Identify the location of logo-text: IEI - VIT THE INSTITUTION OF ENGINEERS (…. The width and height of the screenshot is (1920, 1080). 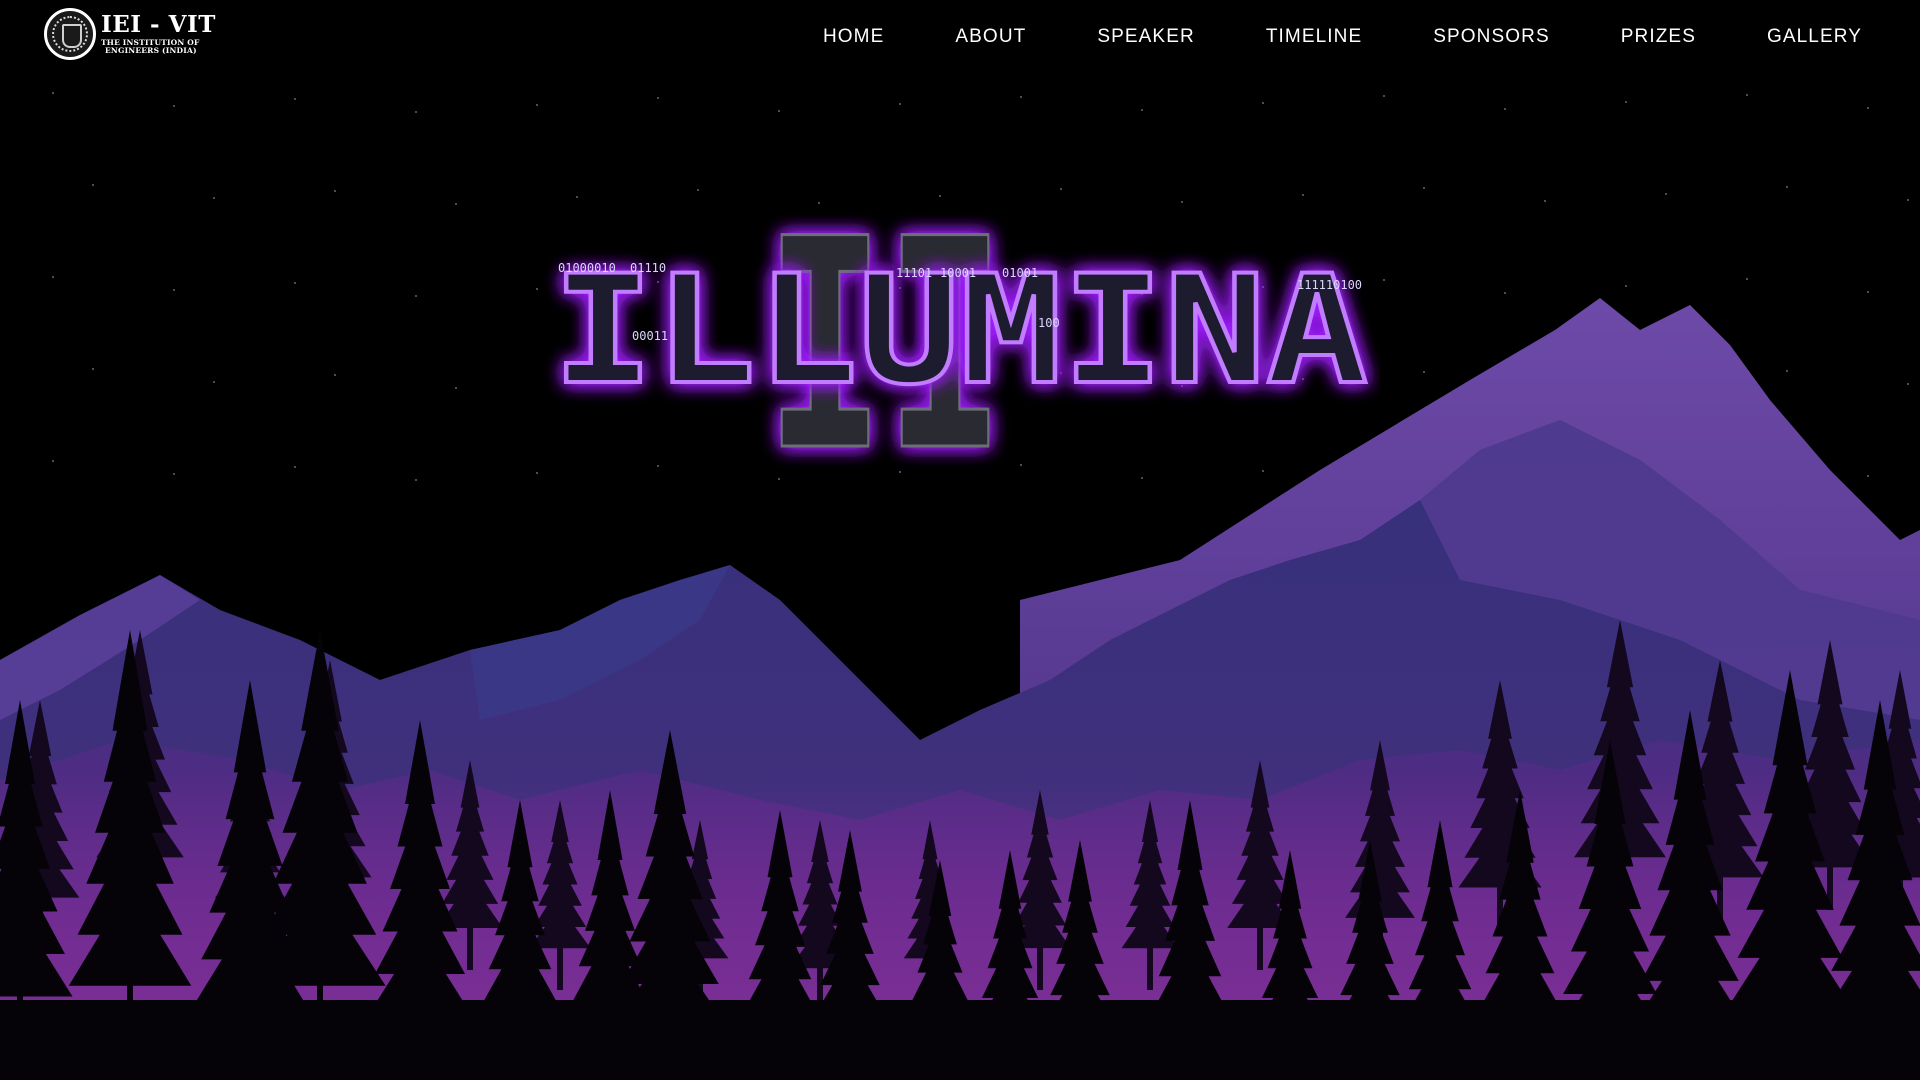
(158, 34).